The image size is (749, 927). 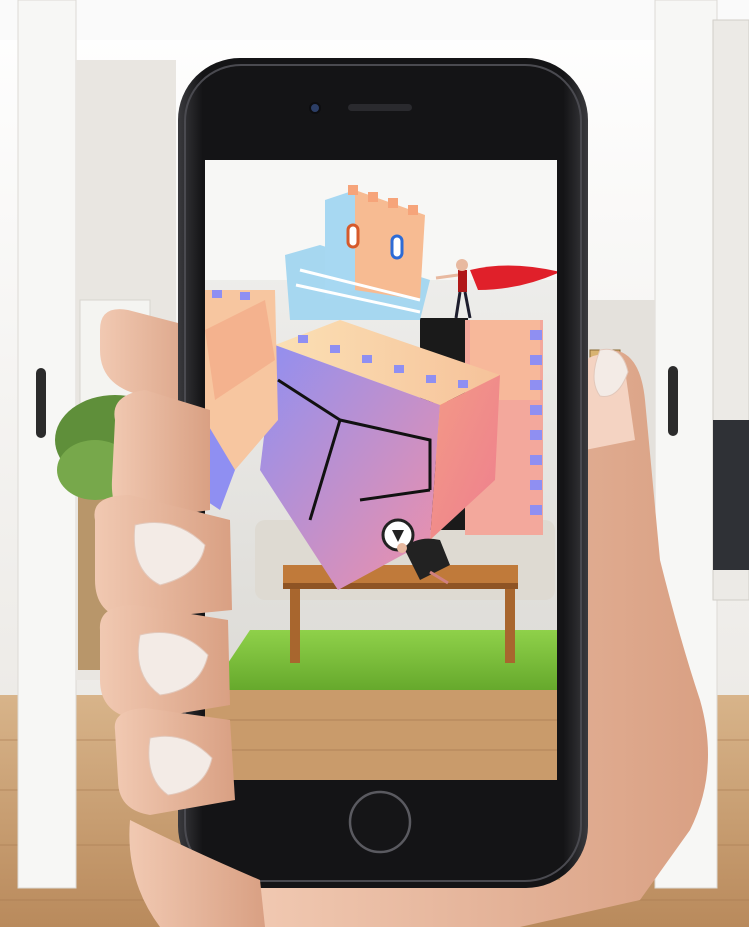 What do you see at coordinates (731, 495) in the screenshot?
I see `dark-cabinet` at bounding box center [731, 495].